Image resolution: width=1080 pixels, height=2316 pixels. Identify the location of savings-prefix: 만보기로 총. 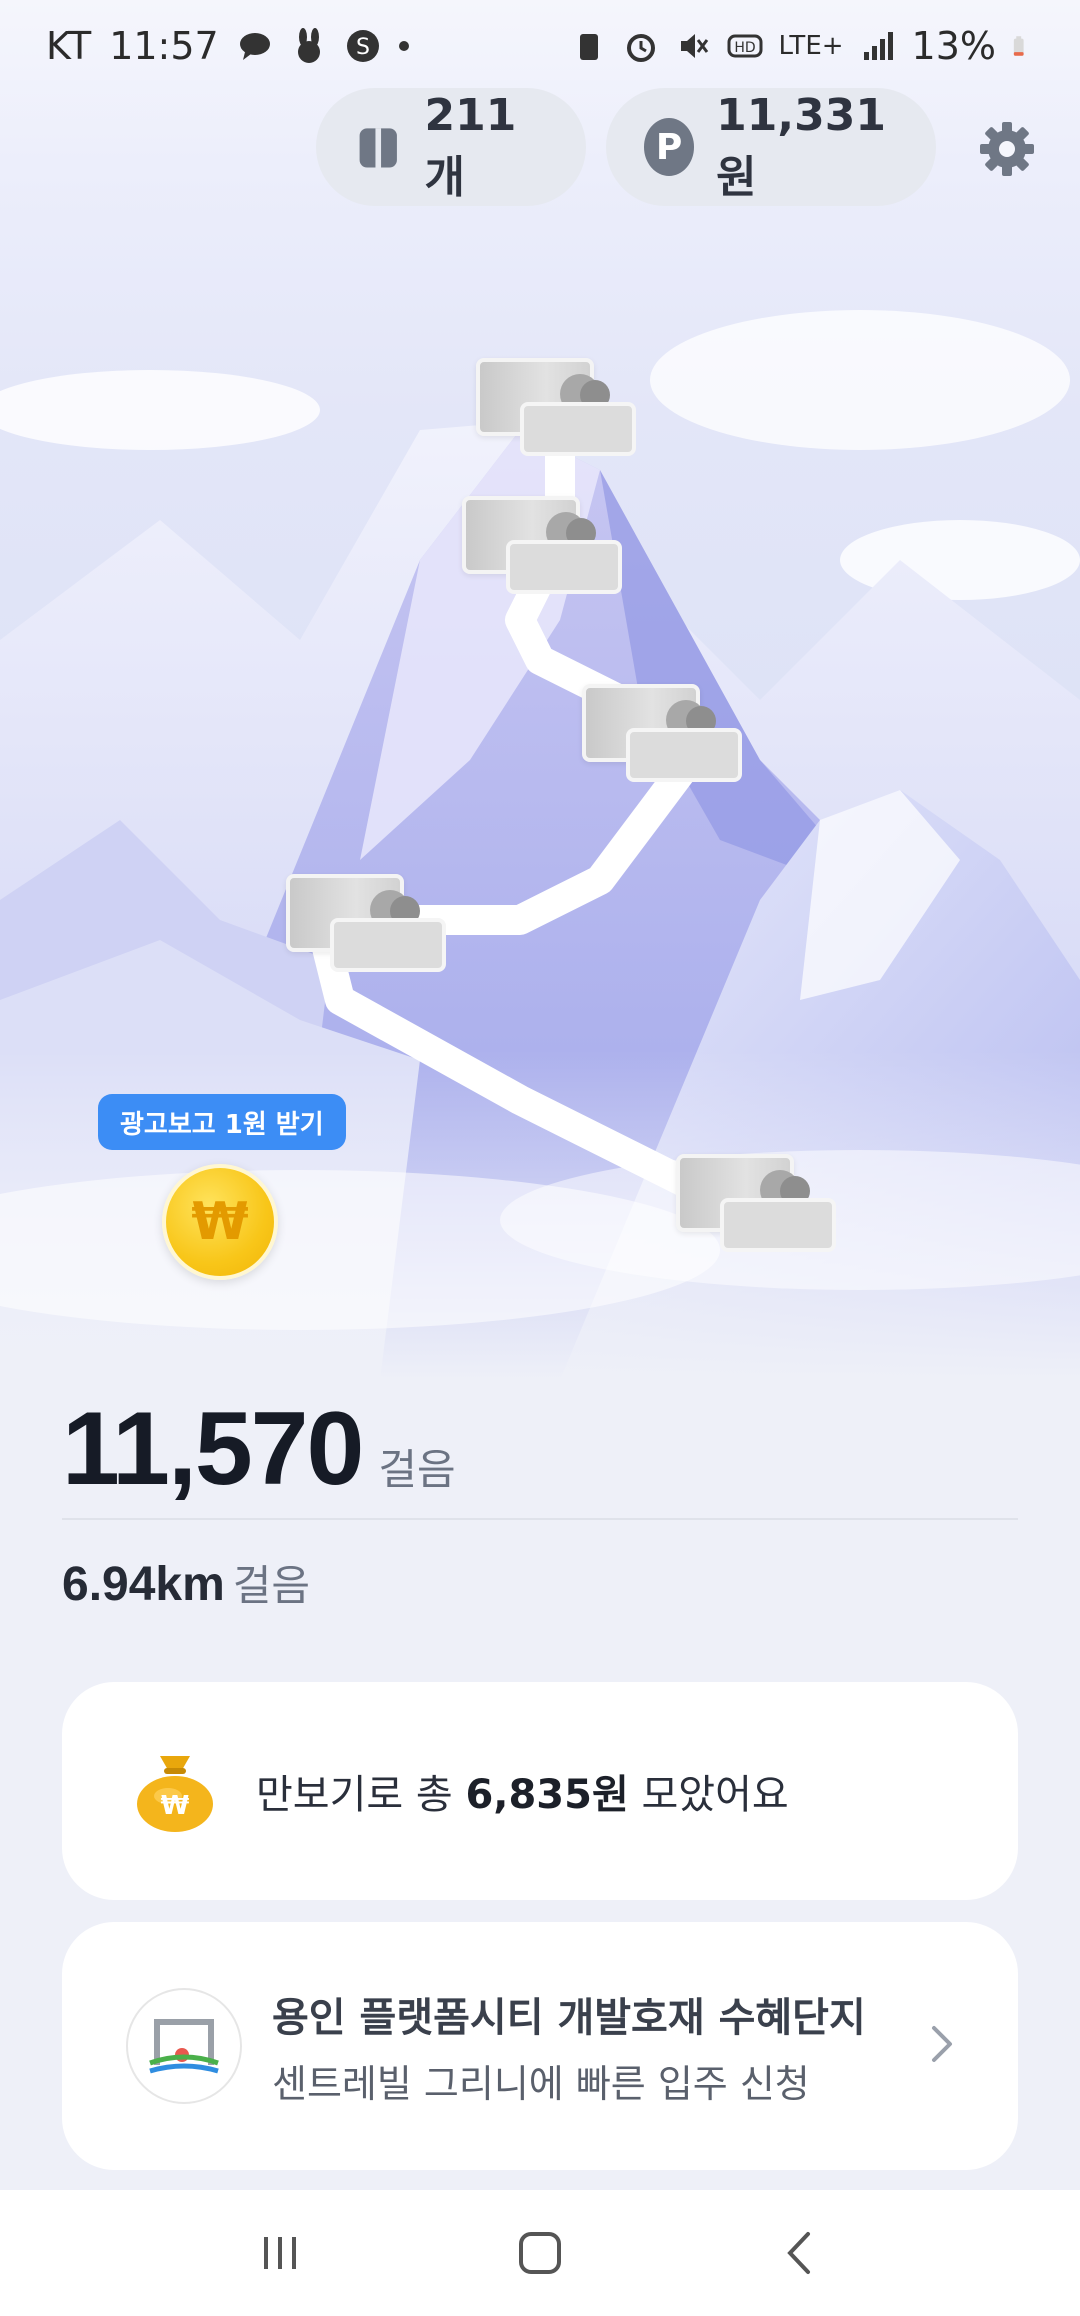
(361, 1795).